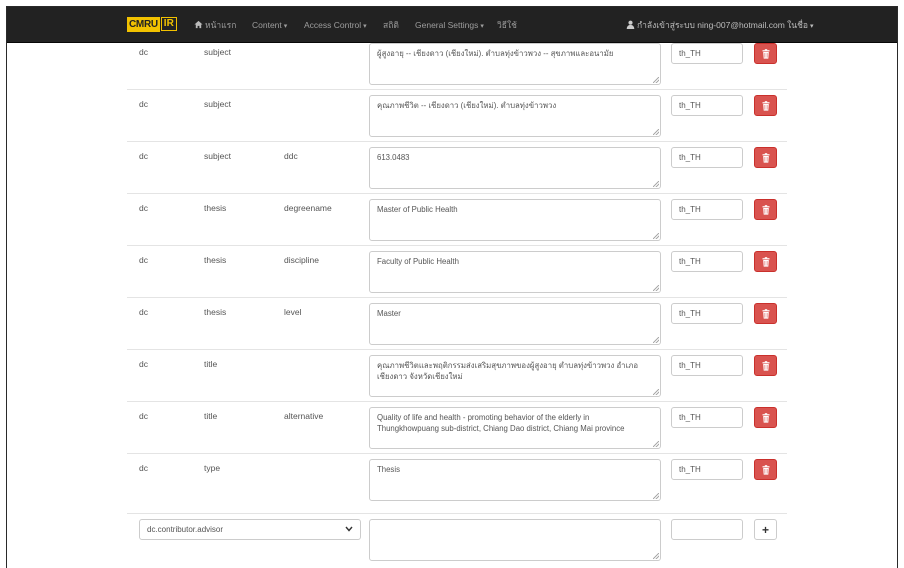  What do you see at coordinates (707, 529) in the screenshot?
I see `new-language-input` at bounding box center [707, 529].